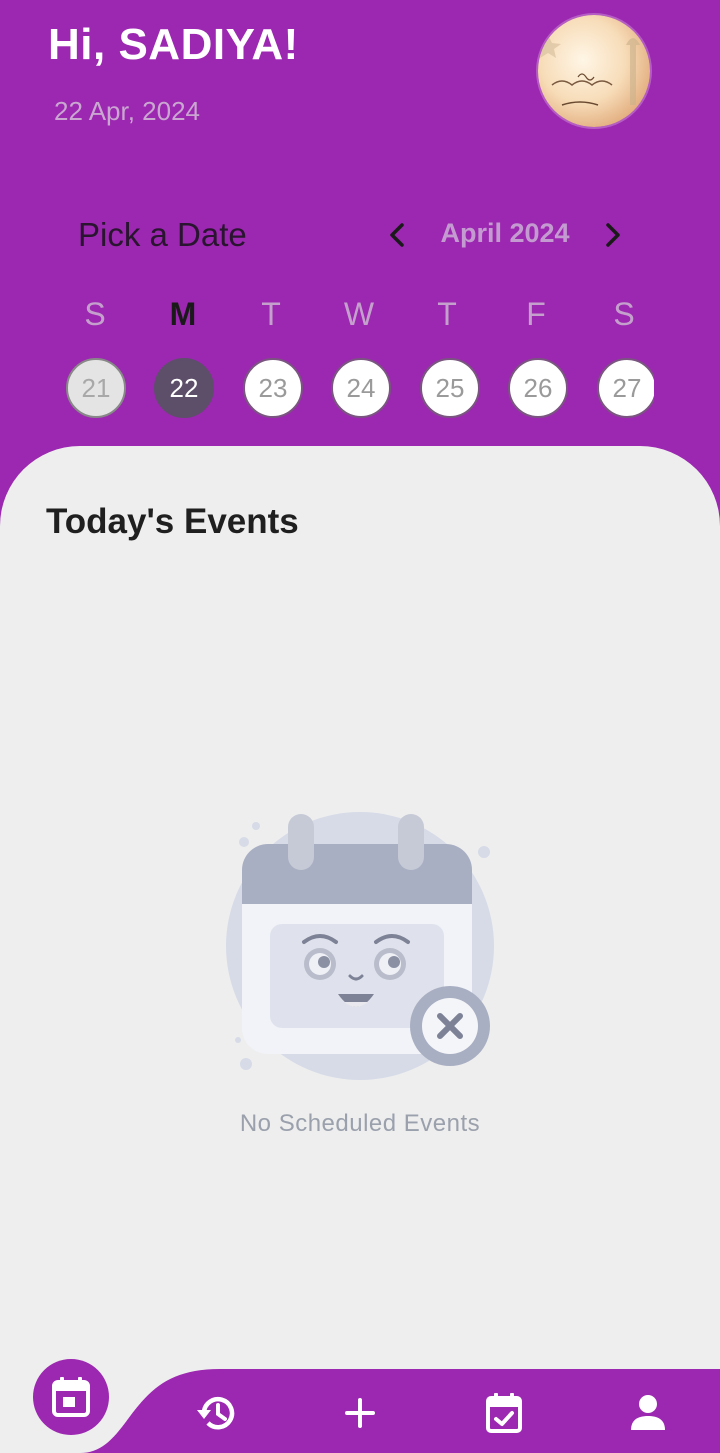  I want to click on empty-events-message: No Scheduled Events, so click(360, 1123).